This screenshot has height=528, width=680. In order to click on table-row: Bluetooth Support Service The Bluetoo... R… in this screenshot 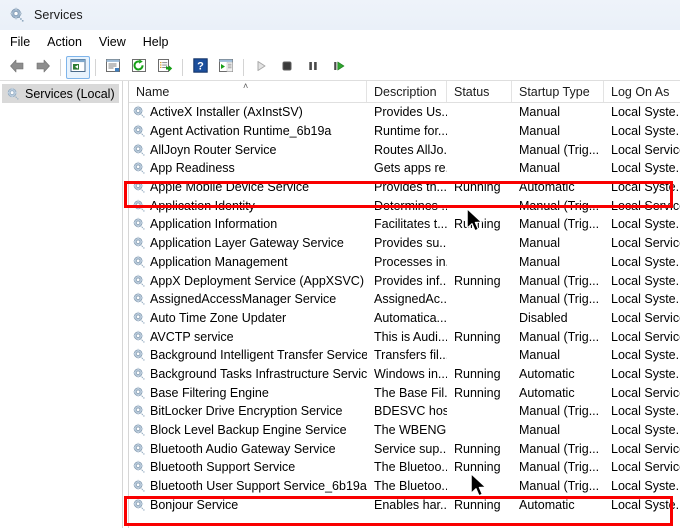, I will do `click(404, 467)`.